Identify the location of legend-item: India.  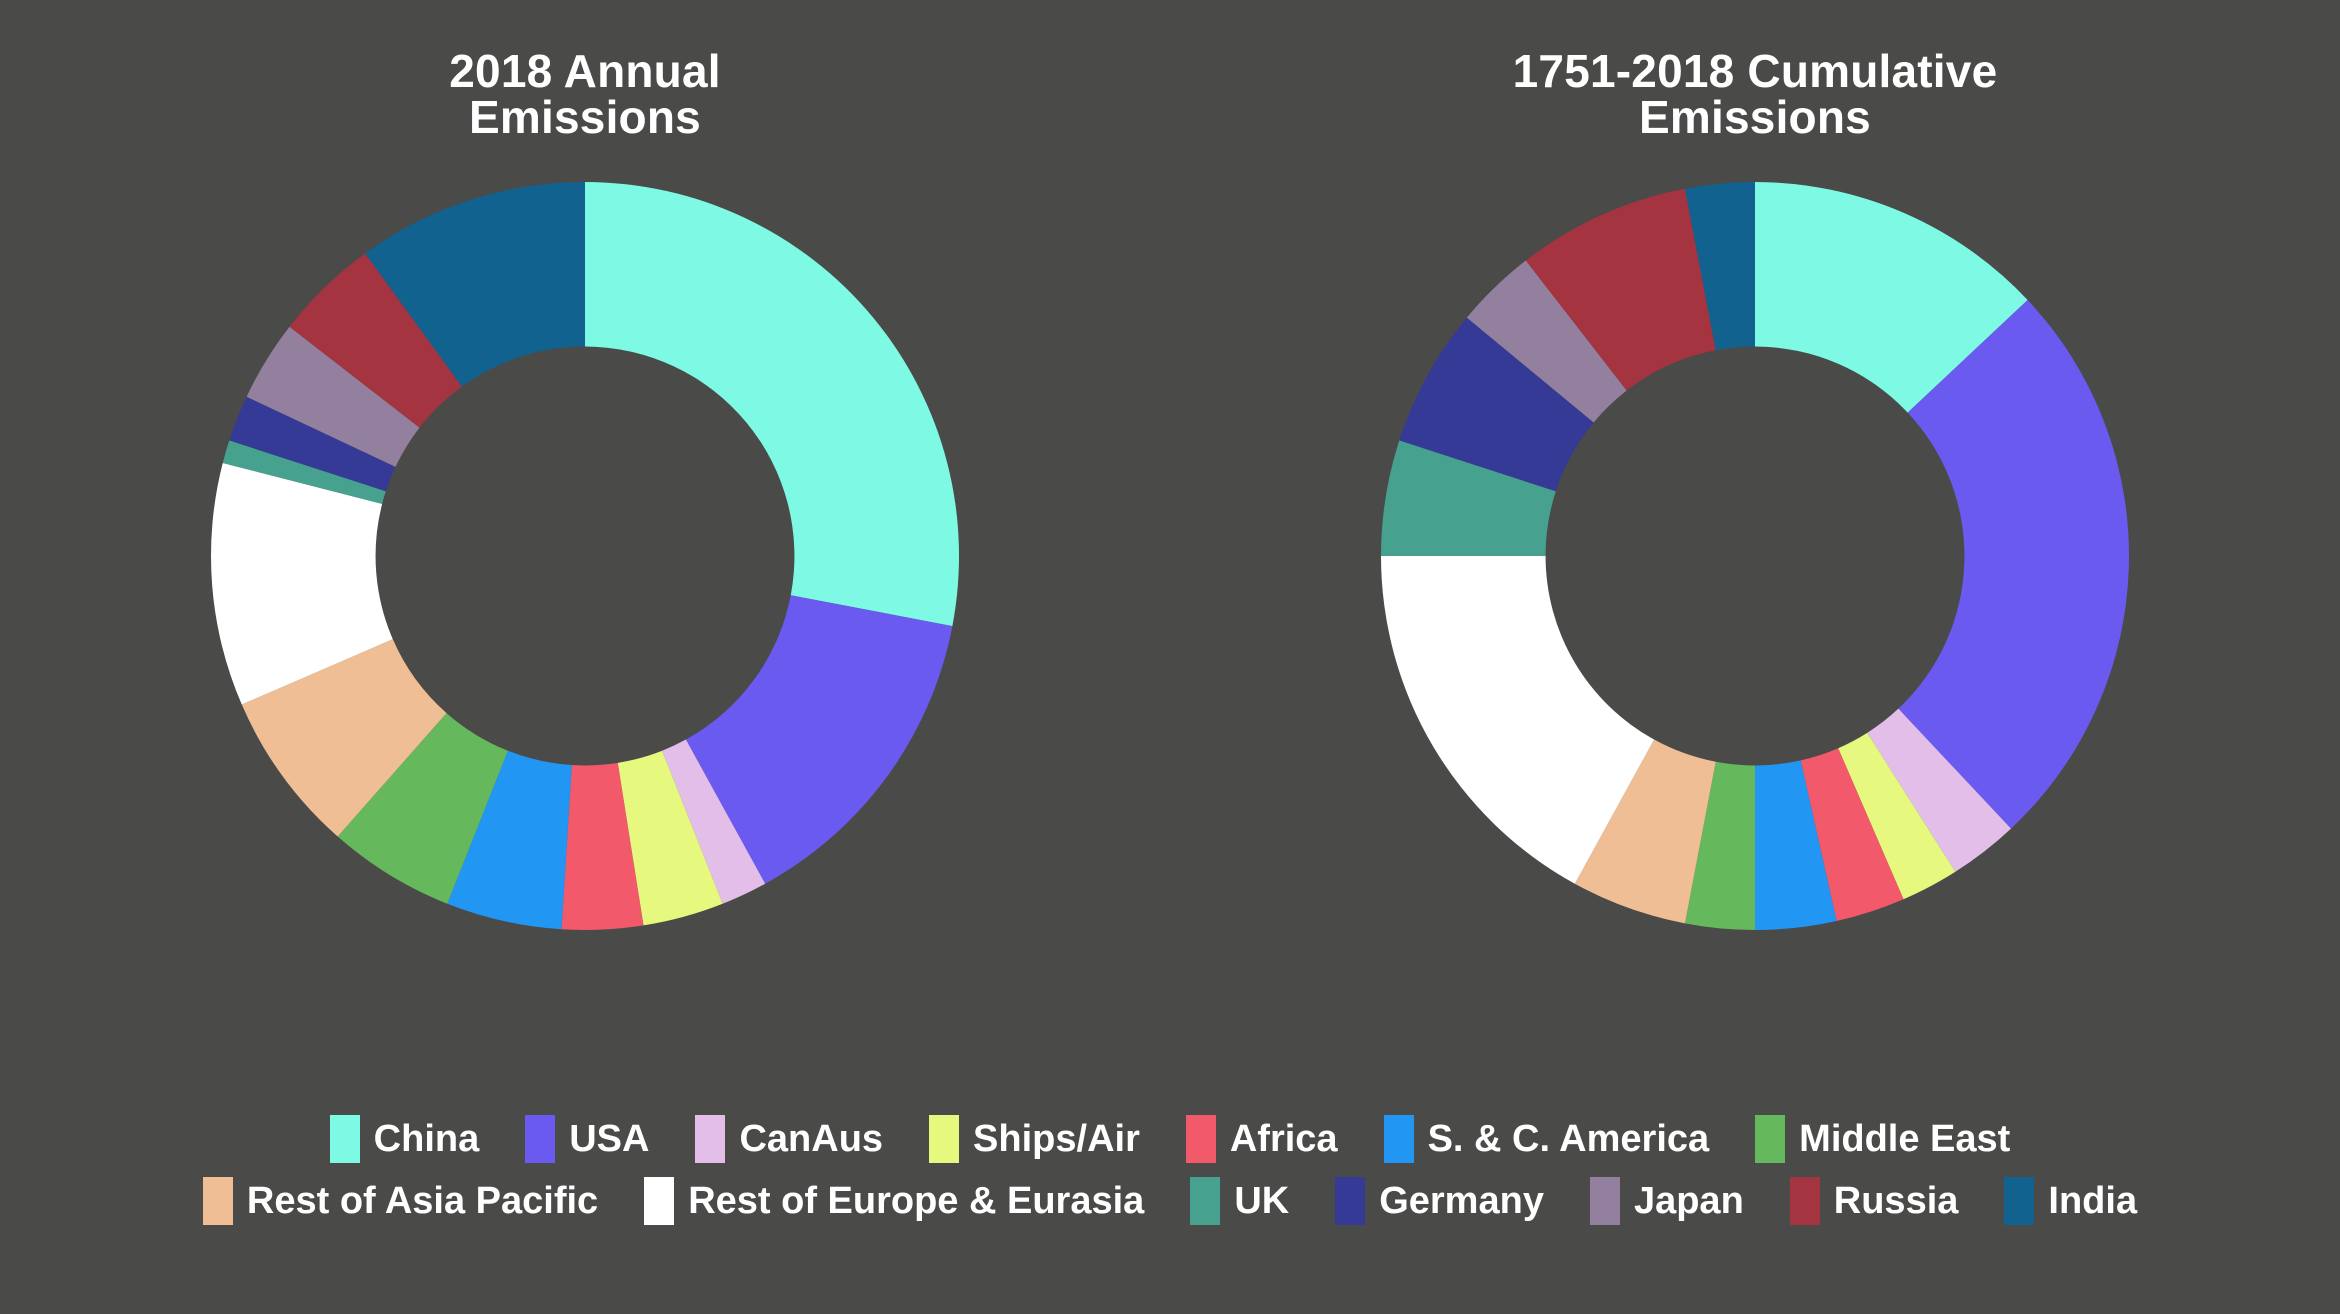
(2070, 1201).